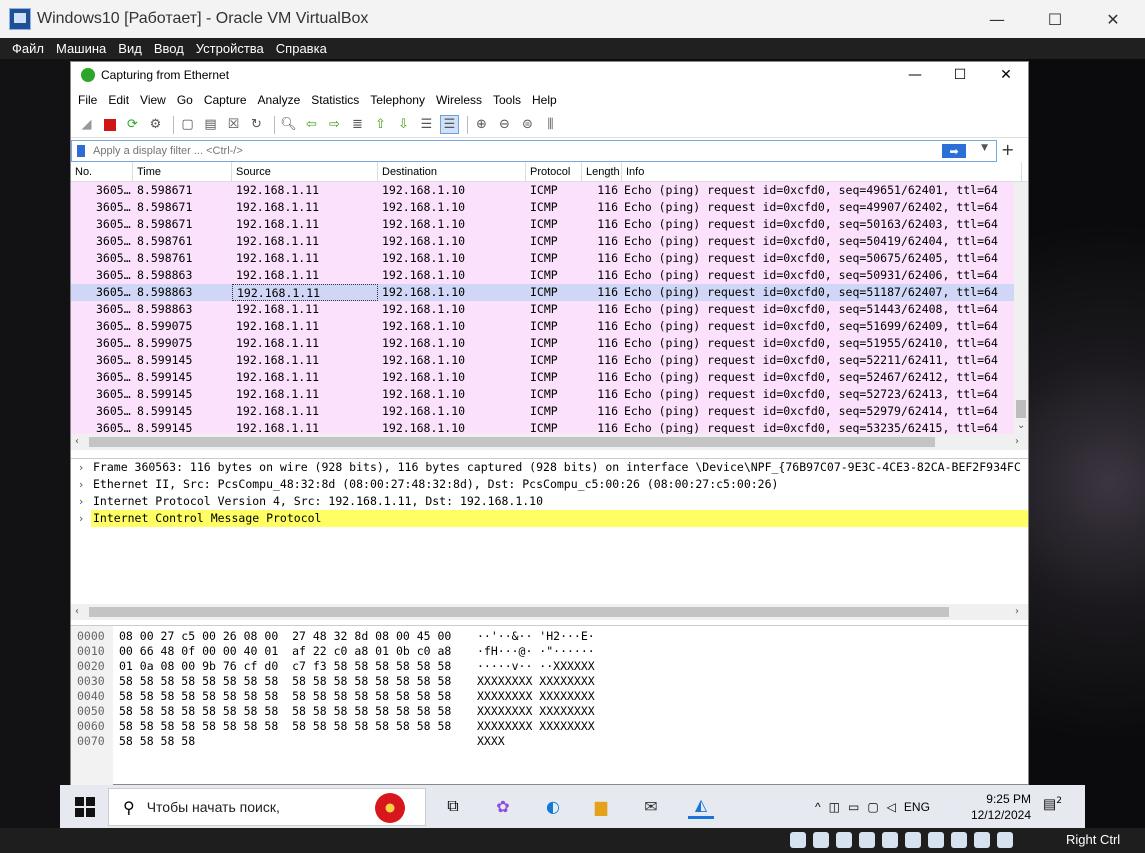  Describe the element at coordinates (822, 171) in the screenshot. I see `column-info: Info` at that location.